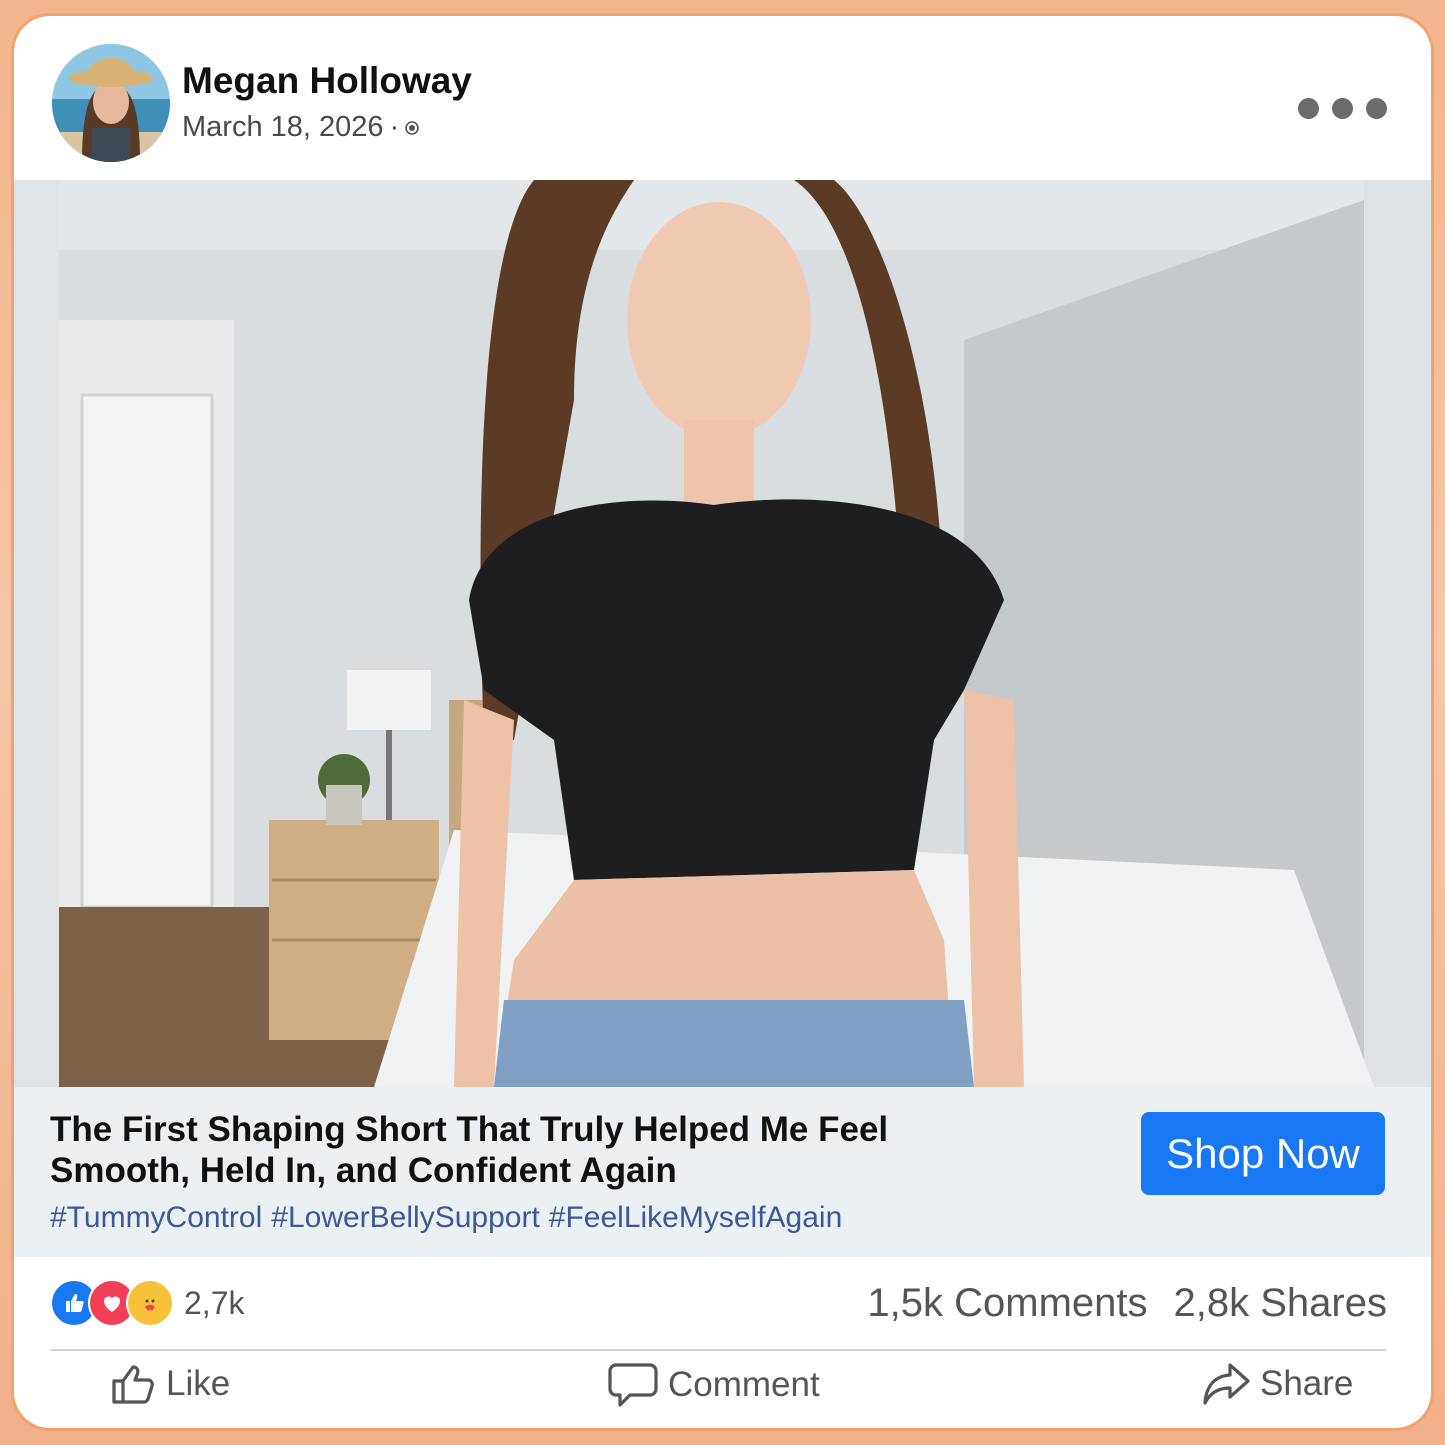 This screenshot has width=1445, height=1445. Describe the element at coordinates (214, 1302) in the screenshot. I see `reaction-count: 2,7k` at that location.